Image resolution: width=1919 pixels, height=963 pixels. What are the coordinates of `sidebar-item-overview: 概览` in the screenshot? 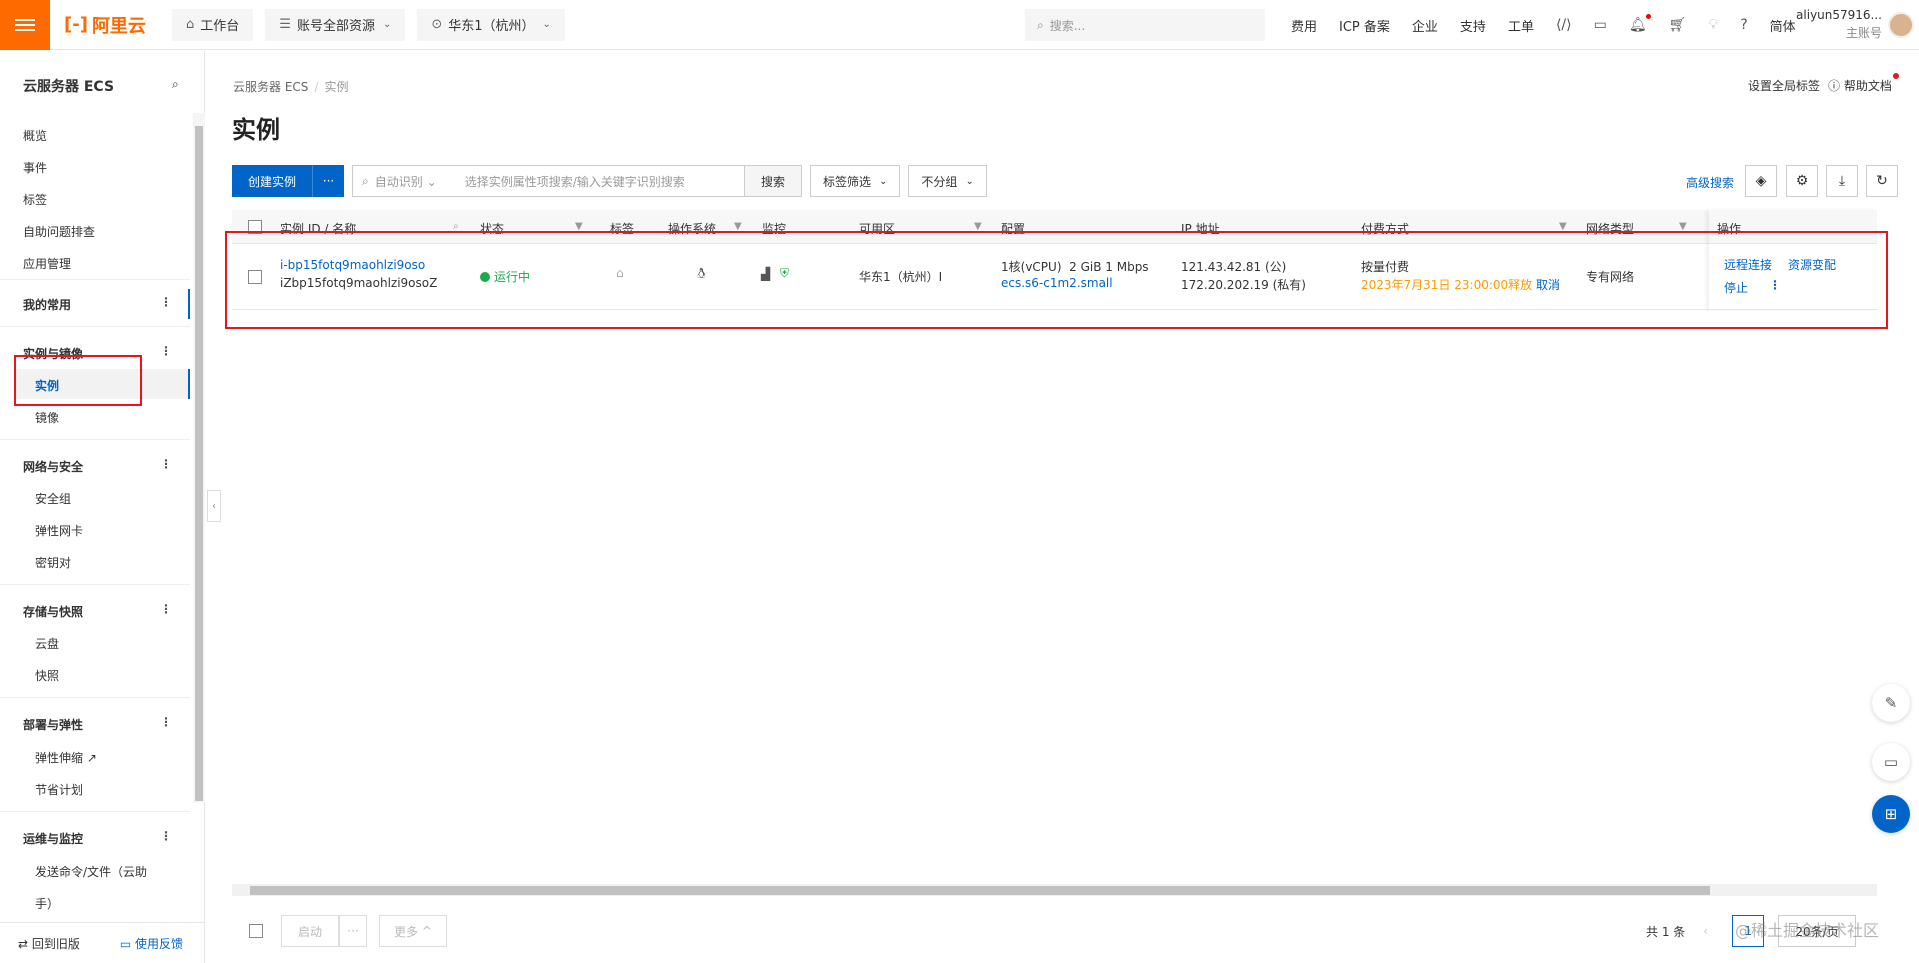 It's located at (35, 135).